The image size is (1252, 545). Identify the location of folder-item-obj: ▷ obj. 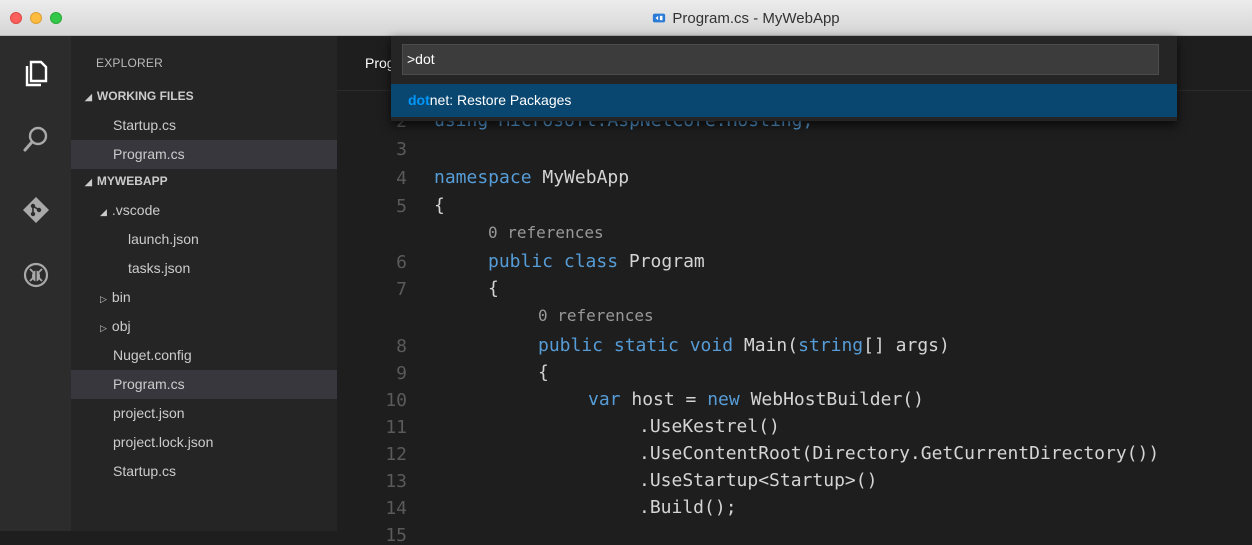
(204, 326).